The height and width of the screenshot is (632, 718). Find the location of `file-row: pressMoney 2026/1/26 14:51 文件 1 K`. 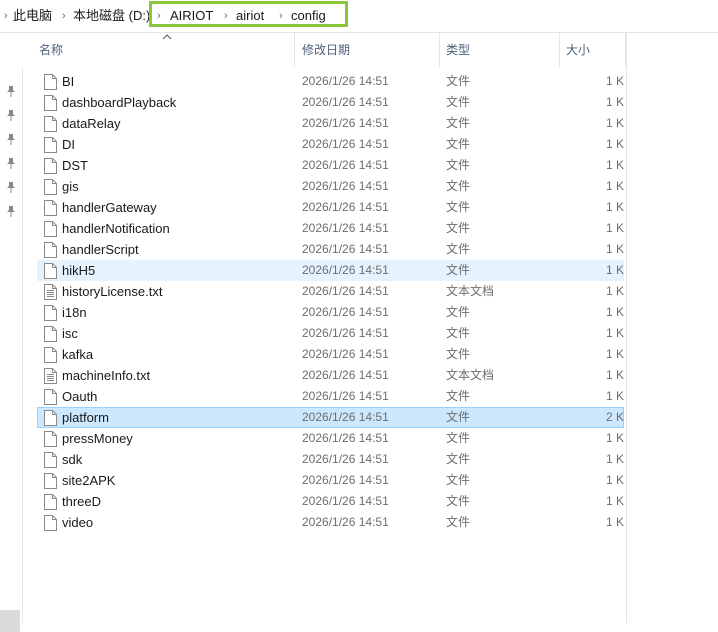

file-row: pressMoney 2026/1/26 14:51 文件 1 K is located at coordinates (330, 438).